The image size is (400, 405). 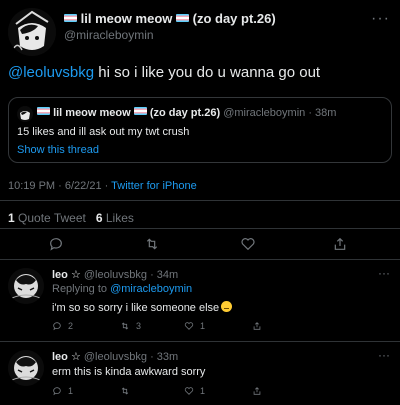 I want to click on reply-handle-time: @leoluvsbkg · 33m, so click(x=131, y=357).